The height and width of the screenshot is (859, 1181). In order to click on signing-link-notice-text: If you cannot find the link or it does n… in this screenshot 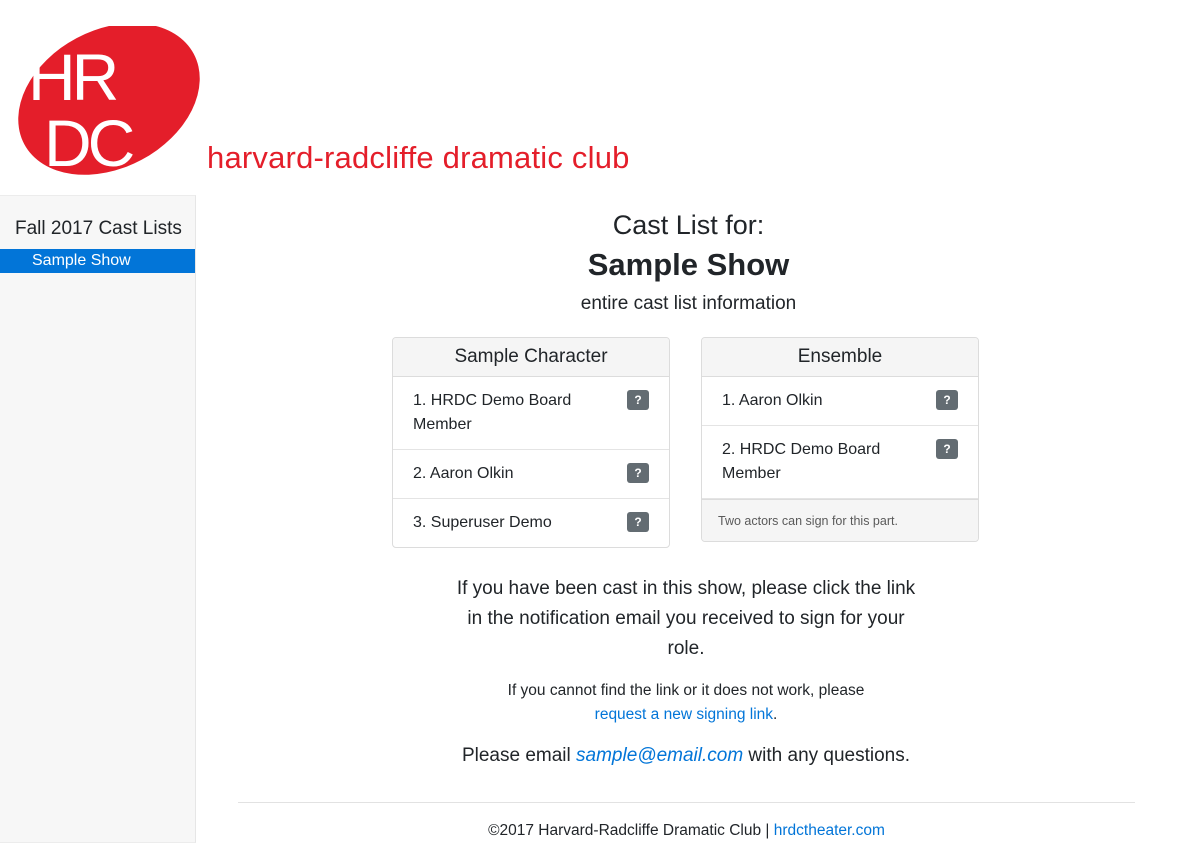, I will do `click(686, 690)`.